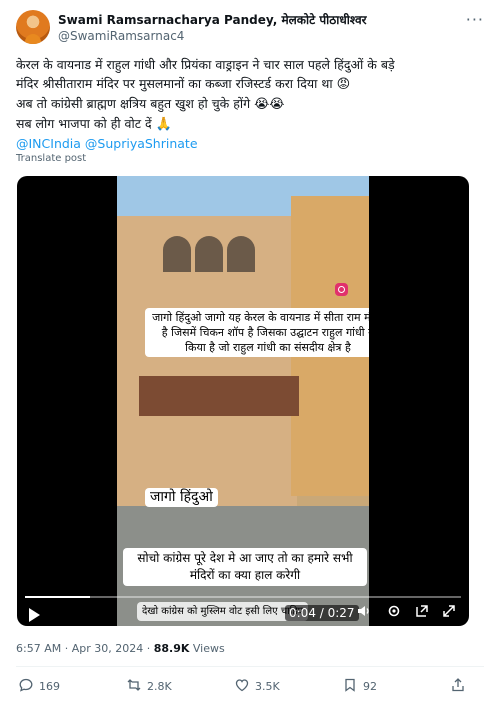 The height and width of the screenshot is (712, 500). I want to click on divider, so click(250, 666).